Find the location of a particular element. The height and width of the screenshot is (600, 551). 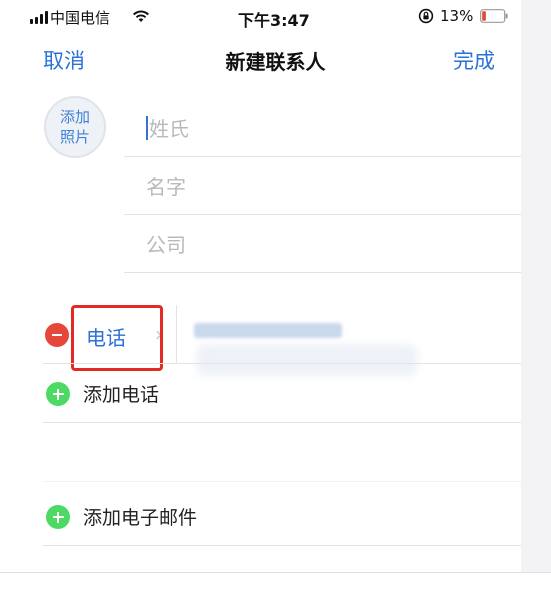

bottom-edge is located at coordinates (275, 572).